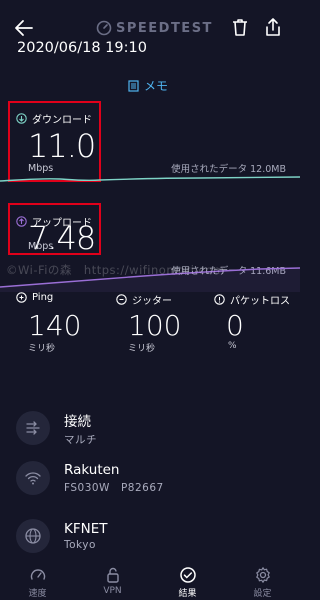 This screenshot has height=600, width=320. I want to click on test-datetime: 2020/06/18 19:10, so click(82, 48).